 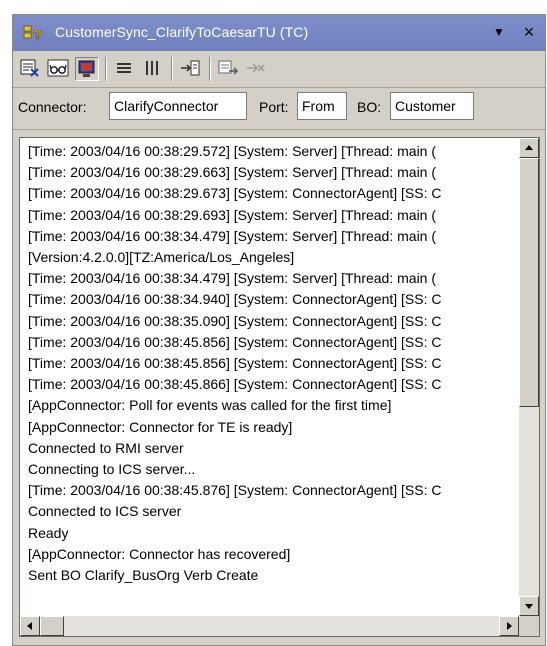 I want to click on horizontal-scroll-thumb, so click(x=52, y=626).